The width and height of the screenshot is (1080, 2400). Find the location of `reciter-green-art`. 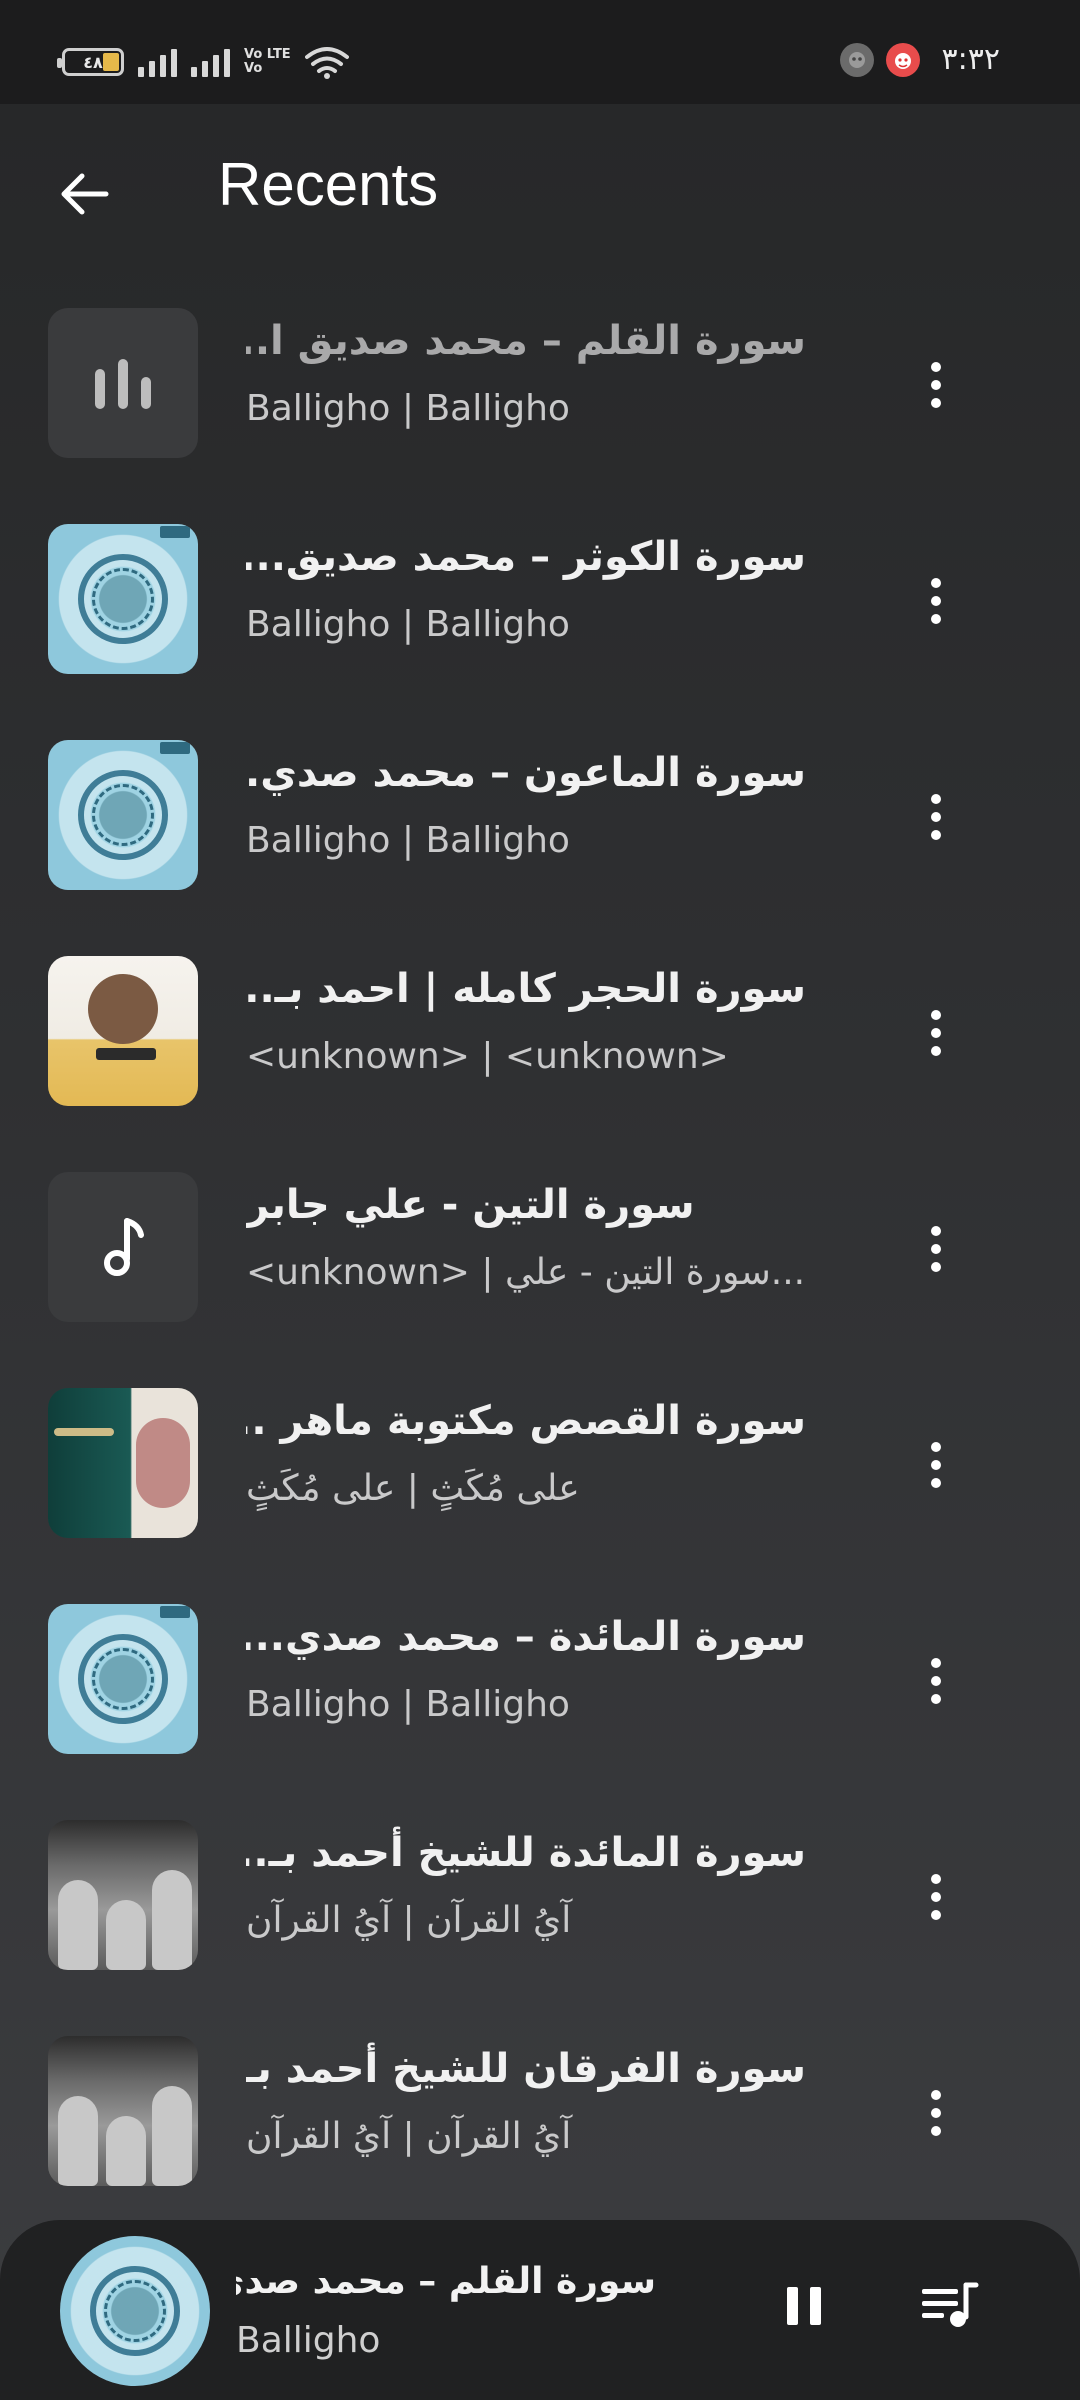

reciter-green-art is located at coordinates (123, 1463).